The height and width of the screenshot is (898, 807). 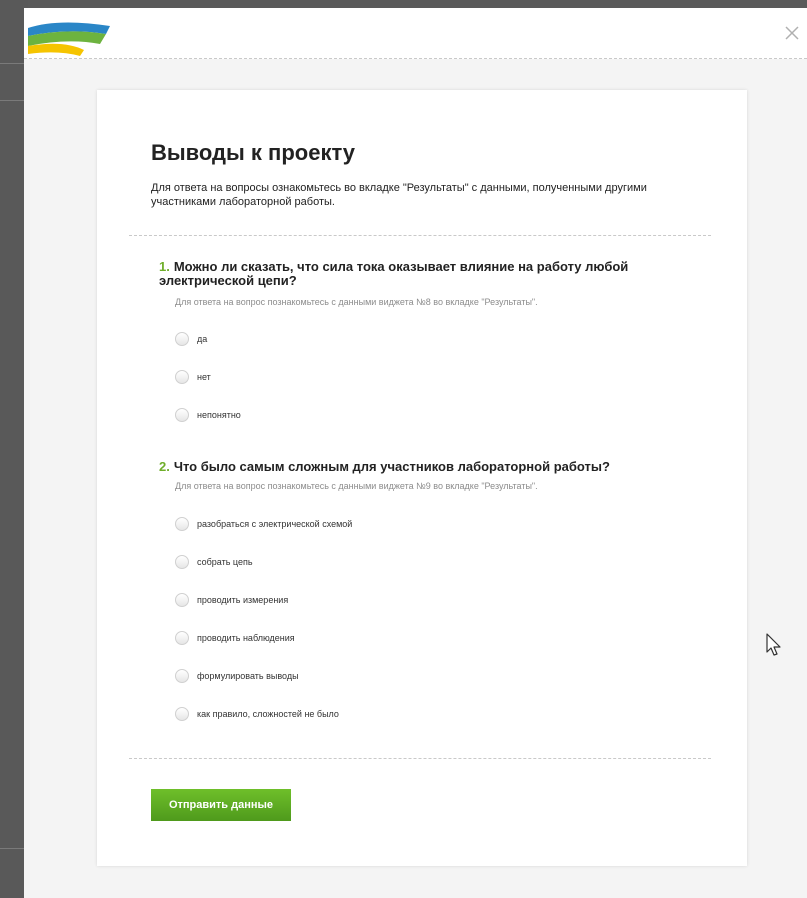 What do you see at coordinates (69, 39) in the screenshot?
I see `brand-logo` at bounding box center [69, 39].